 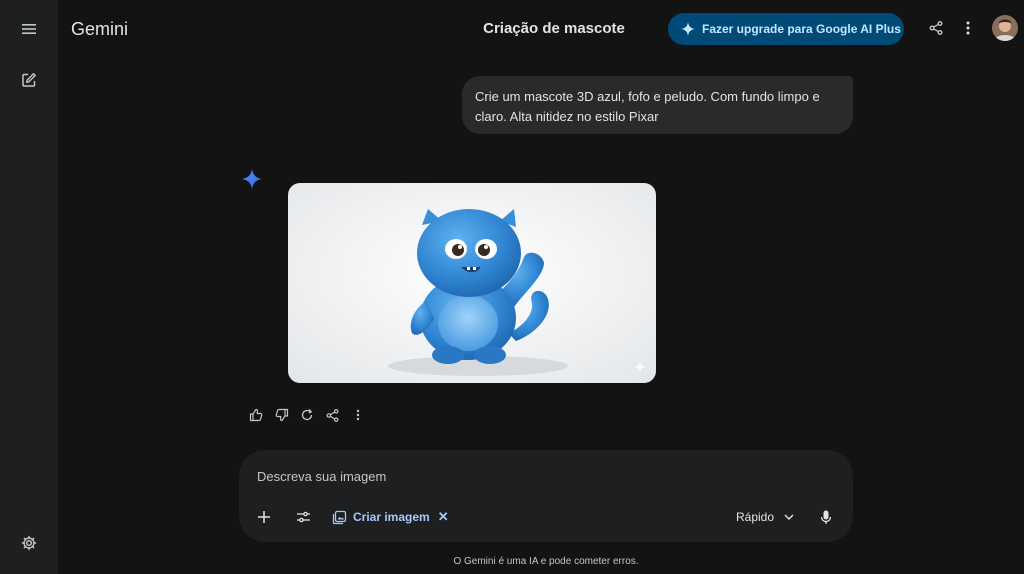 I want to click on mode-label: Rápido, so click(x=755, y=517).